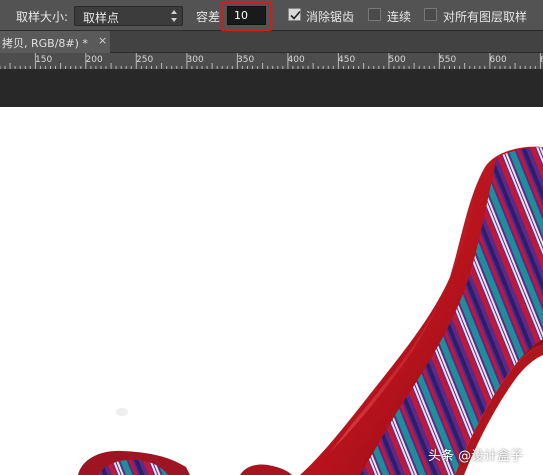 This screenshot has width=543, height=475. What do you see at coordinates (347, 60) in the screenshot?
I see `ruler-label: 450` at bounding box center [347, 60].